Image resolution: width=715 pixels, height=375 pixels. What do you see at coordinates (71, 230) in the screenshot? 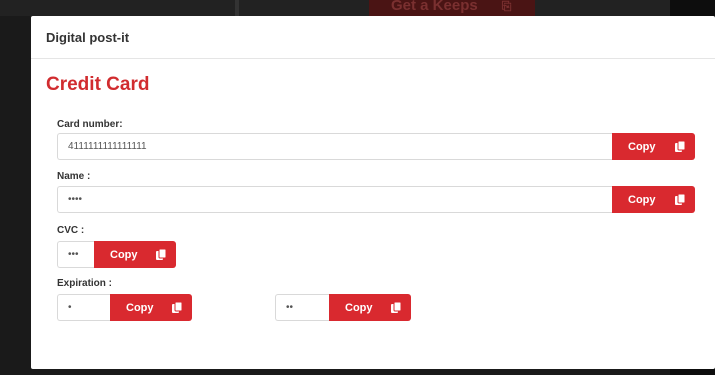
I see `cvc-label: CVC :` at bounding box center [71, 230].